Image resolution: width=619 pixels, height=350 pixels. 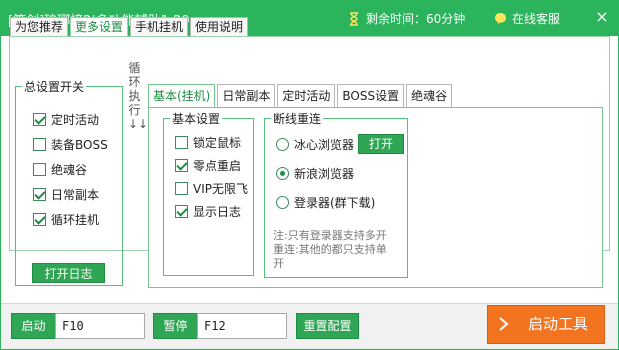 I want to click on online-service-label: 在线客服, so click(x=536, y=19).